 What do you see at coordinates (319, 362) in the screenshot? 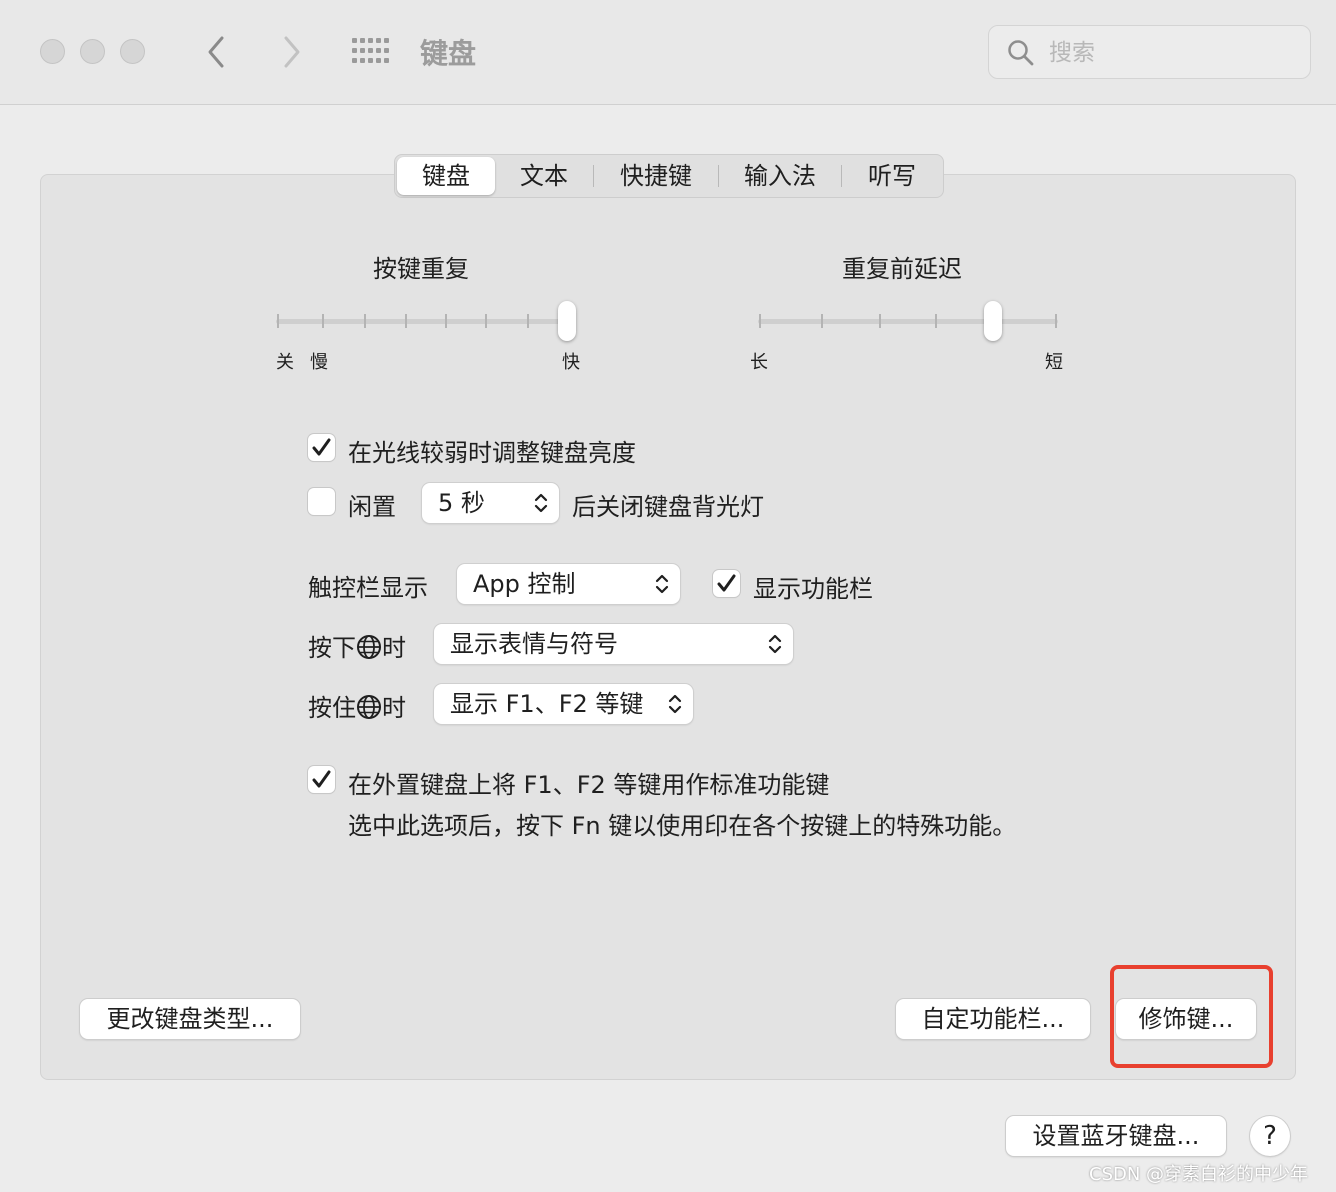
I see `key-repeat-label-slow: 慢` at bounding box center [319, 362].